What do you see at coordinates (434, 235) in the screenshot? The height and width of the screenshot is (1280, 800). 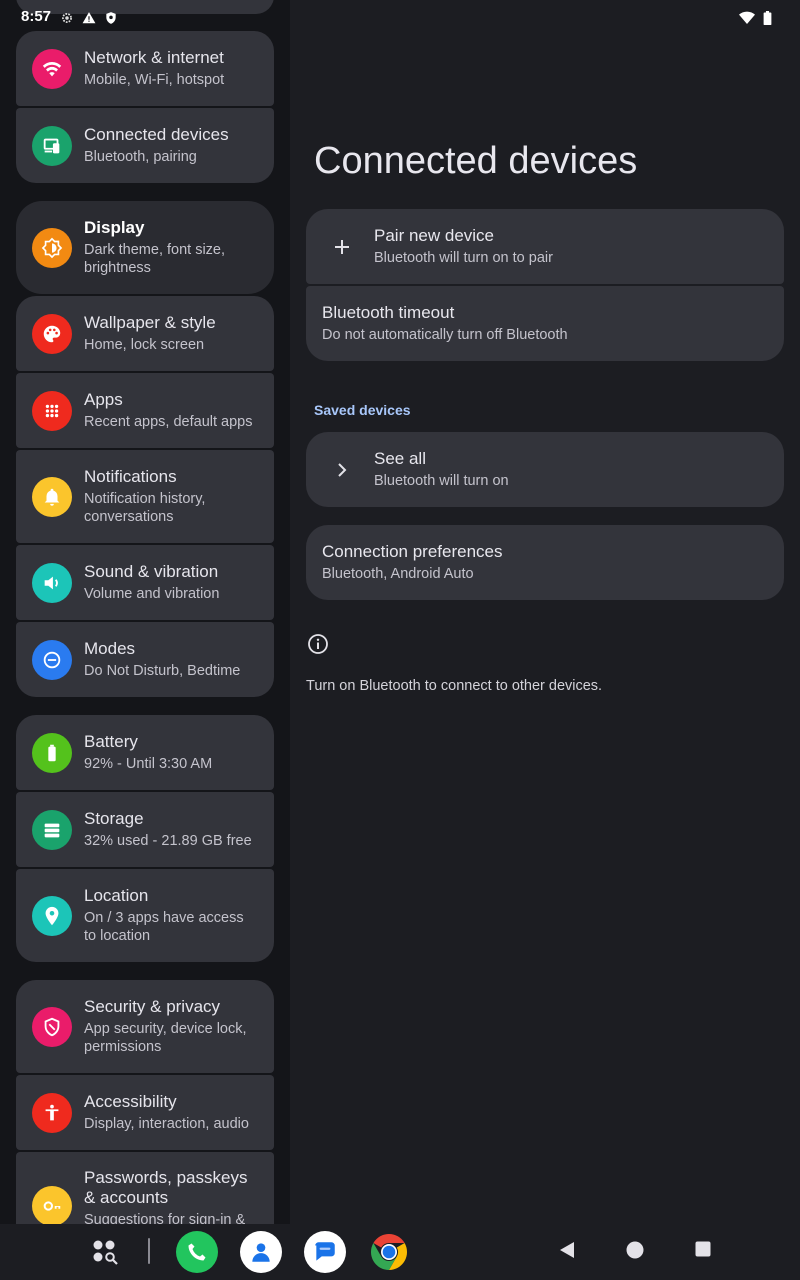 I see `pair-new-device-title: Pair new device` at bounding box center [434, 235].